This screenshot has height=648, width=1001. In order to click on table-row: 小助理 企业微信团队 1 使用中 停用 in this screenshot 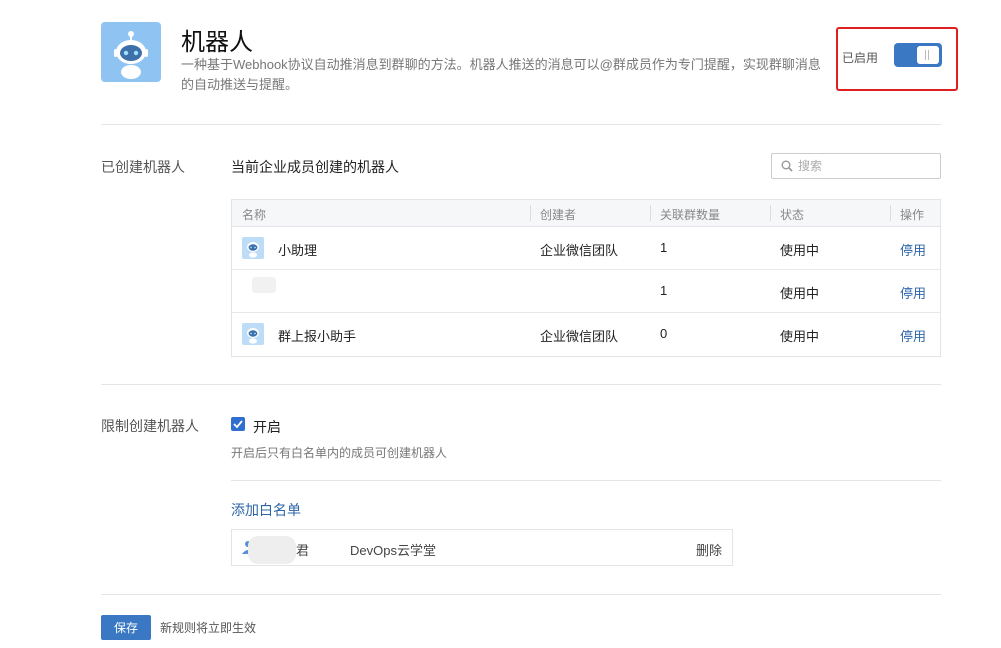, I will do `click(586, 248)`.